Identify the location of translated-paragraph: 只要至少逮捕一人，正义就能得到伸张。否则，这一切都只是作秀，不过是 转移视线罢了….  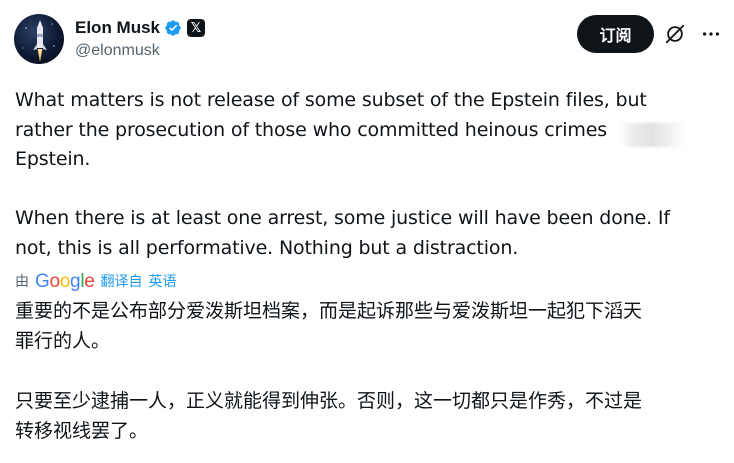
(329, 416).